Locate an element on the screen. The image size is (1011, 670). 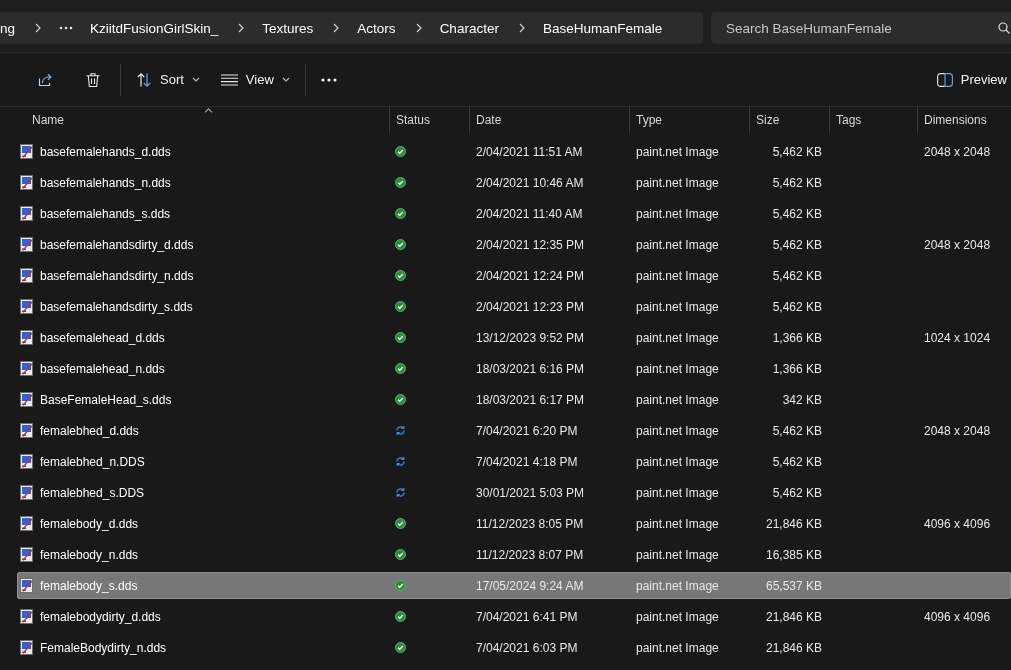
file-row: femalebody_d.dds 11/12/2023 8:05 PM paint.net Image 21,846 KB 4096 x 4096 is located at coordinates (514, 523).